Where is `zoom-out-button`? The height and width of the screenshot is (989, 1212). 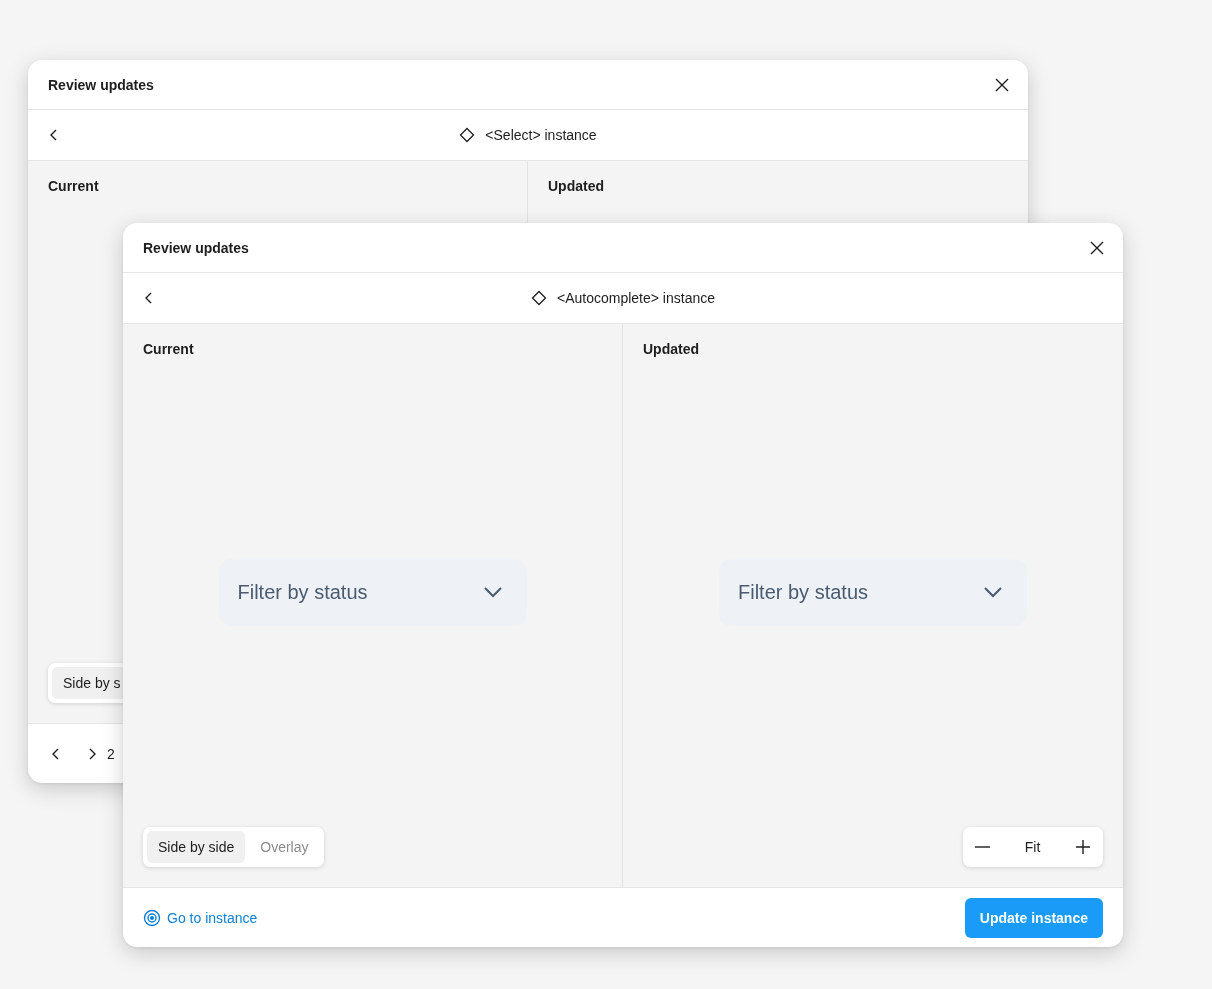 zoom-out-button is located at coordinates (982, 847).